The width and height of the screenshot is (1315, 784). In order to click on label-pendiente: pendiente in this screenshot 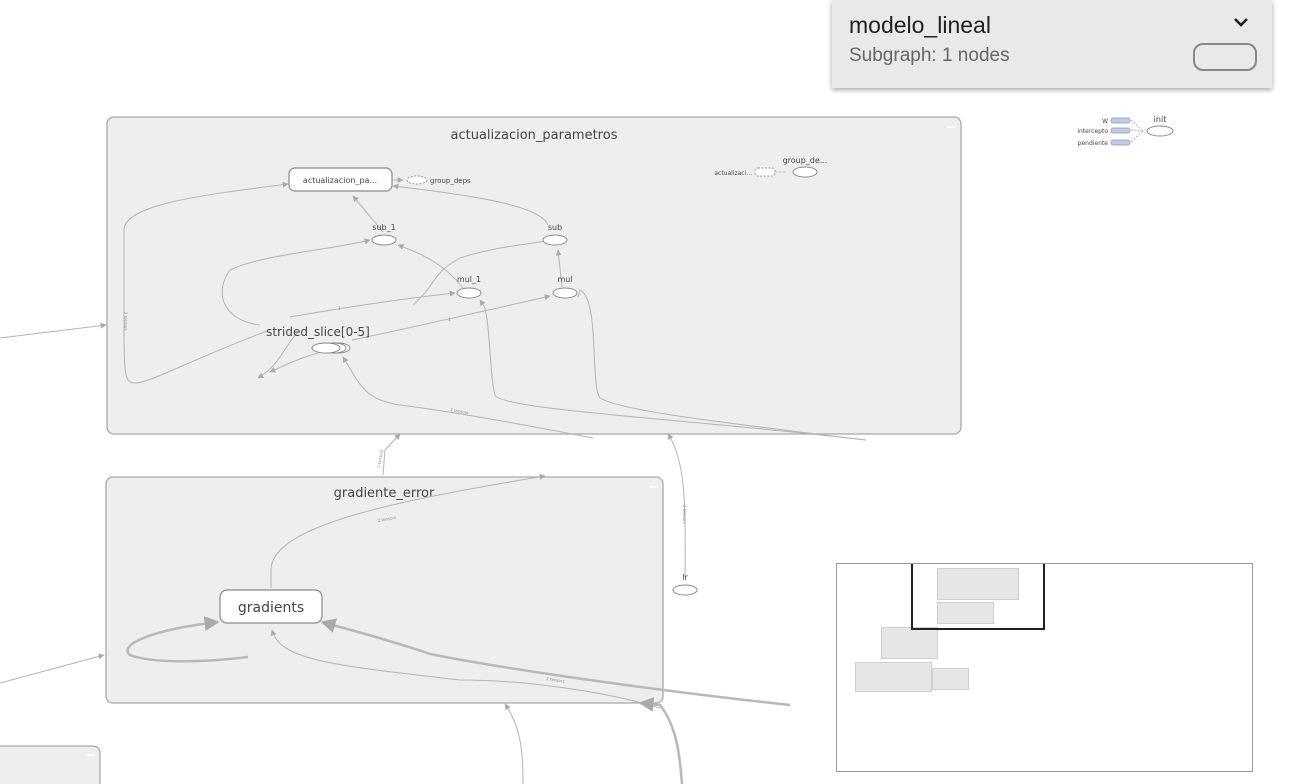, I will do `click(1093, 143)`.